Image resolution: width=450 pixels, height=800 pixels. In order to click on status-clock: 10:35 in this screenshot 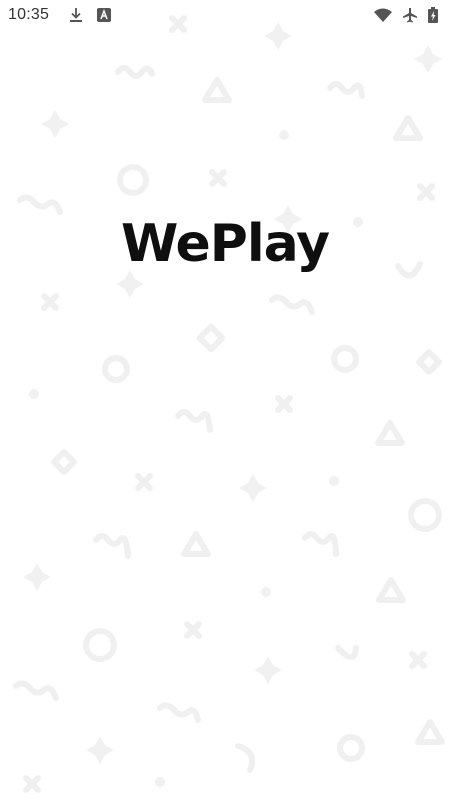, I will do `click(29, 14)`.